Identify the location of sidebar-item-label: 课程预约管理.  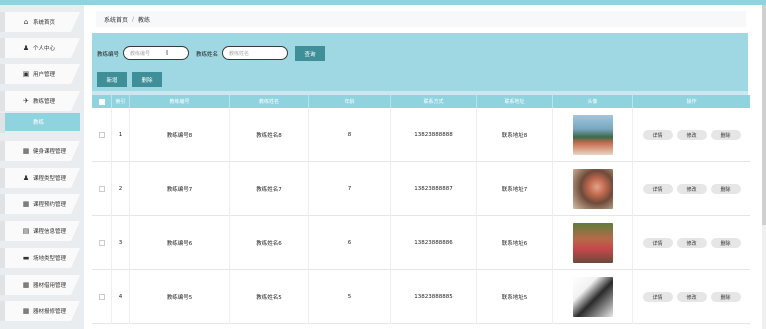
(50, 205).